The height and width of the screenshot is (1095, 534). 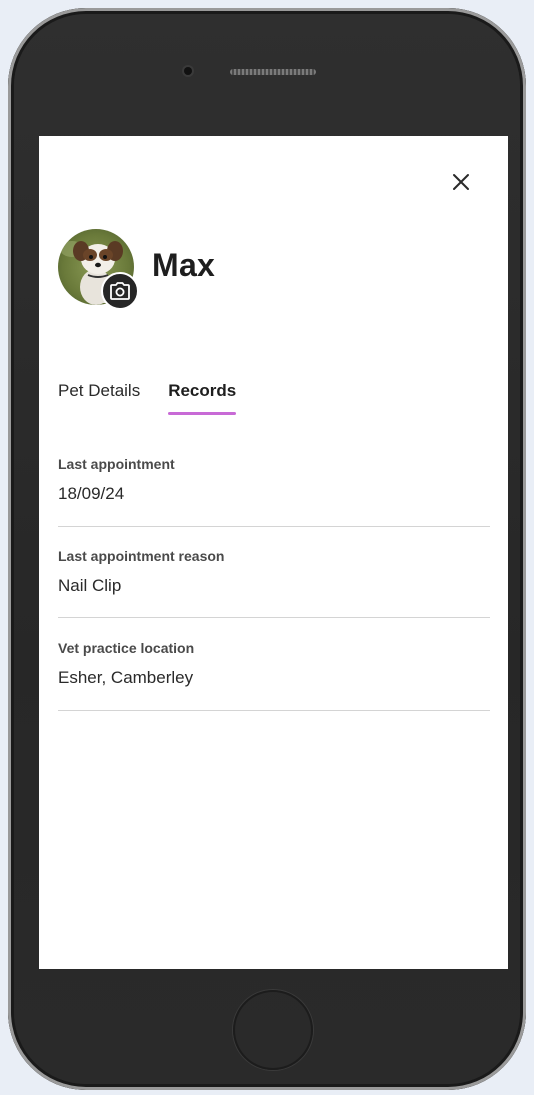 I want to click on camera-icon, so click(x=120, y=291).